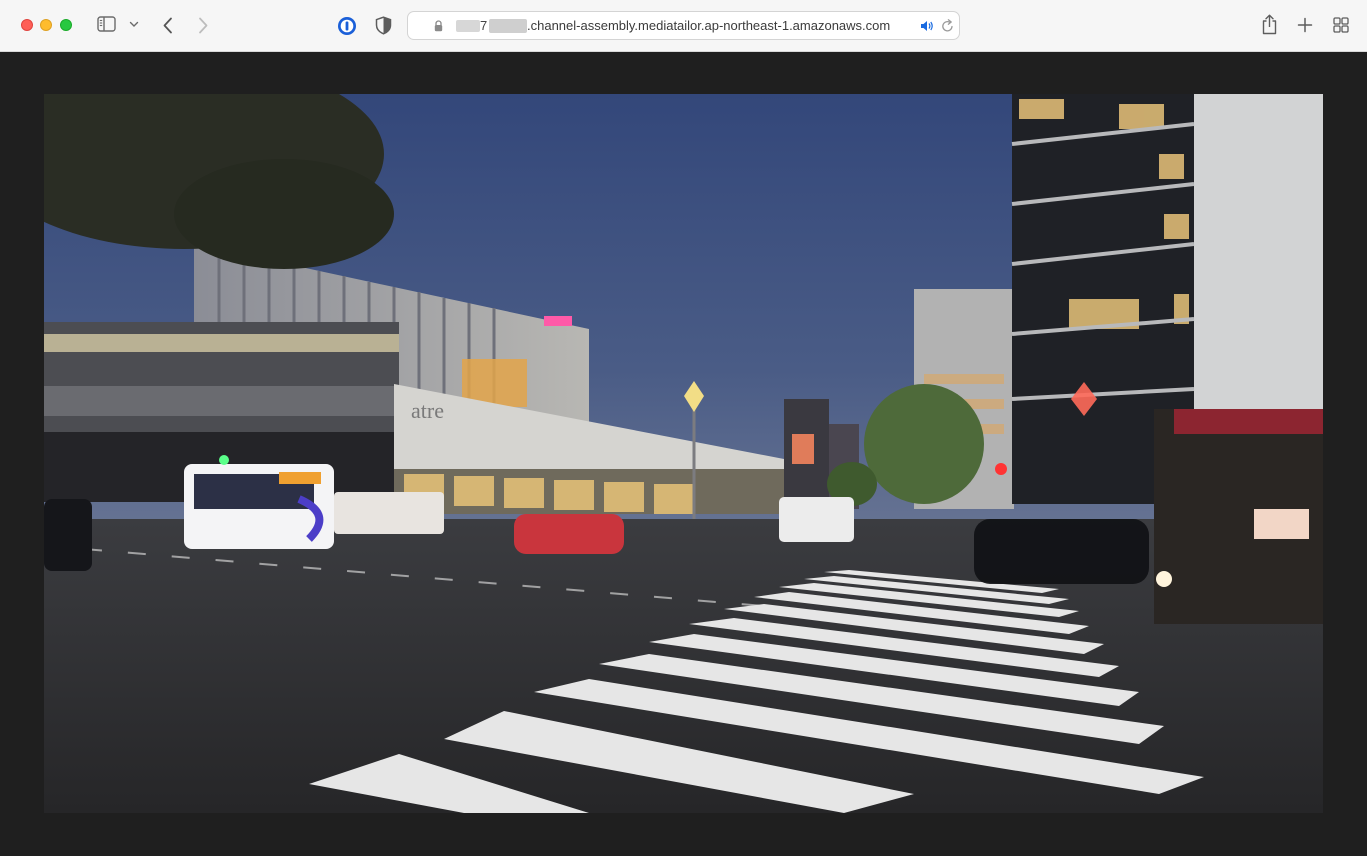 This screenshot has height=856, width=1367. Describe the element at coordinates (947, 27) in the screenshot. I see `reload-icon` at that location.